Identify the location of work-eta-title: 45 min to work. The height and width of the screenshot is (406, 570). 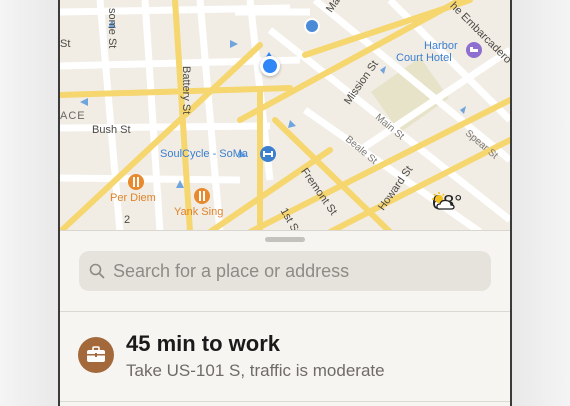
(203, 343).